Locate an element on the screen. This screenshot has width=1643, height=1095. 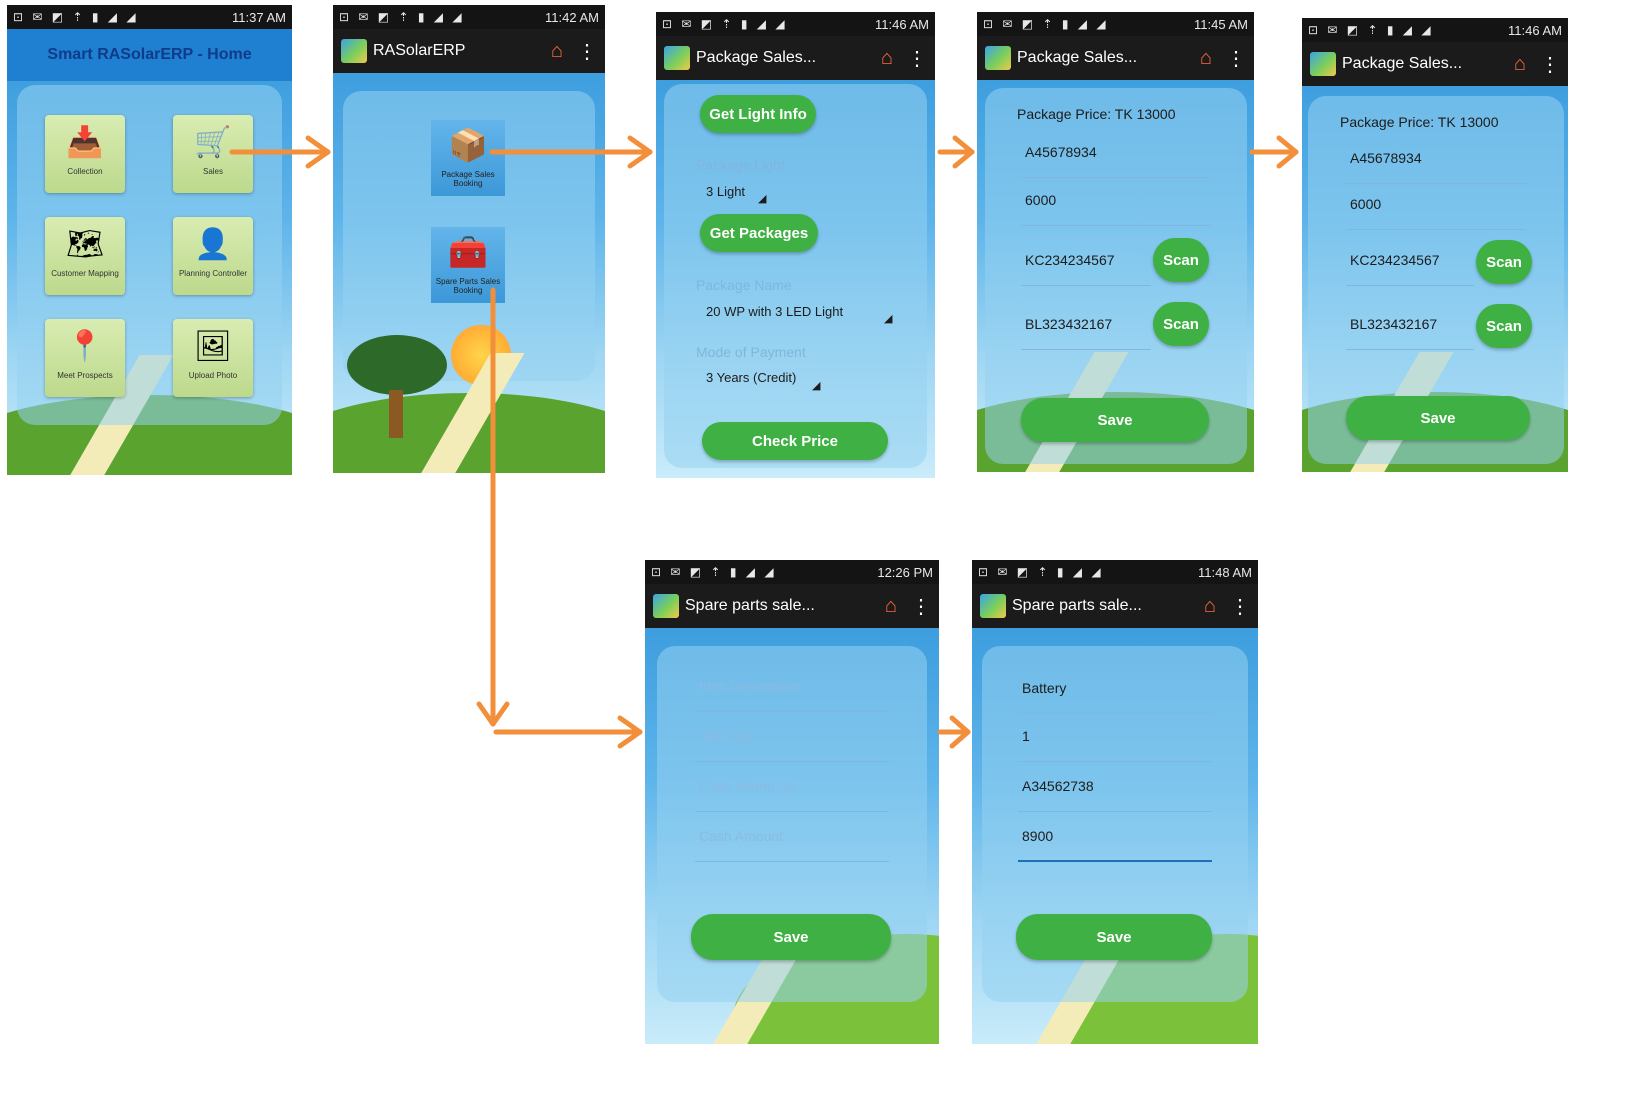
tile-spare-parts-sales: 🧰 Spare Parts Sales Booking is located at coordinates (468, 265).